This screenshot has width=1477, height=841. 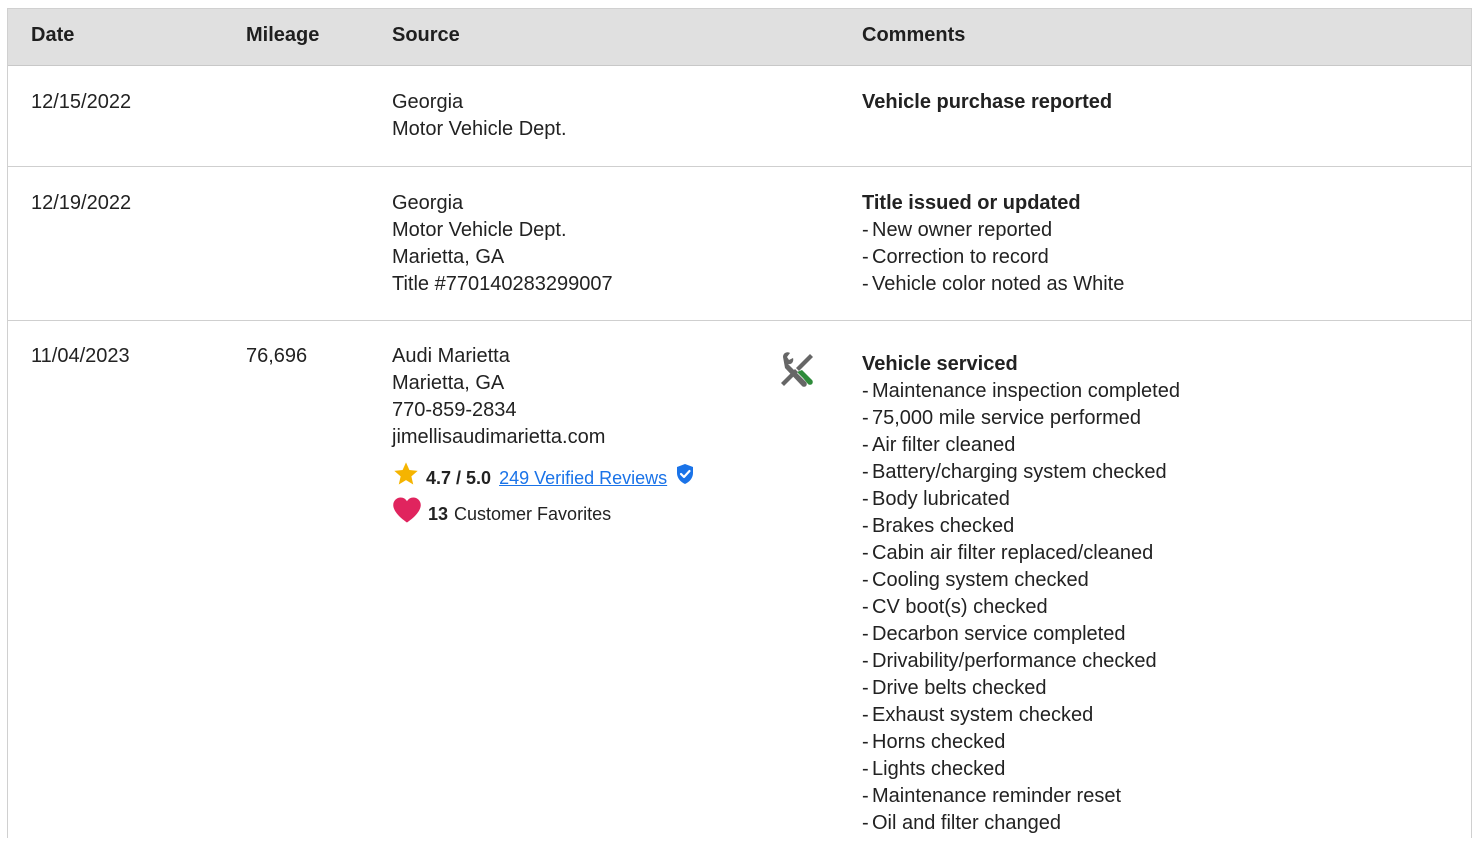 I want to click on row-date: 12/15/2022, so click(x=81, y=102).